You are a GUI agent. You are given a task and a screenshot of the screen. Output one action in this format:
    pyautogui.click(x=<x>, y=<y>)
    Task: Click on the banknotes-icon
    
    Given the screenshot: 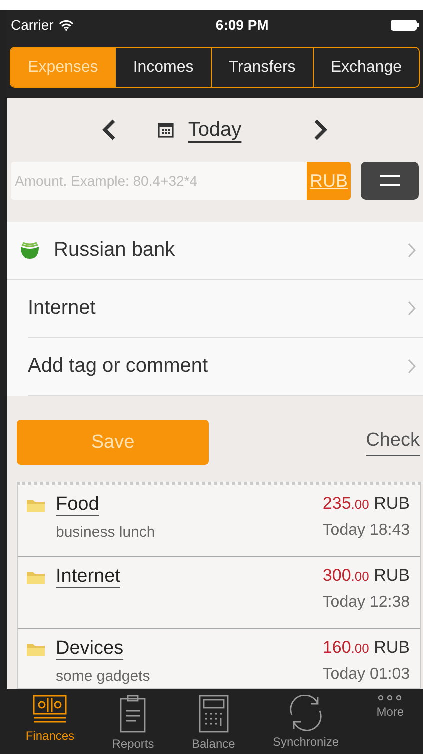 What is the action you would take?
    pyautogui.click(x=50, y=710)
    